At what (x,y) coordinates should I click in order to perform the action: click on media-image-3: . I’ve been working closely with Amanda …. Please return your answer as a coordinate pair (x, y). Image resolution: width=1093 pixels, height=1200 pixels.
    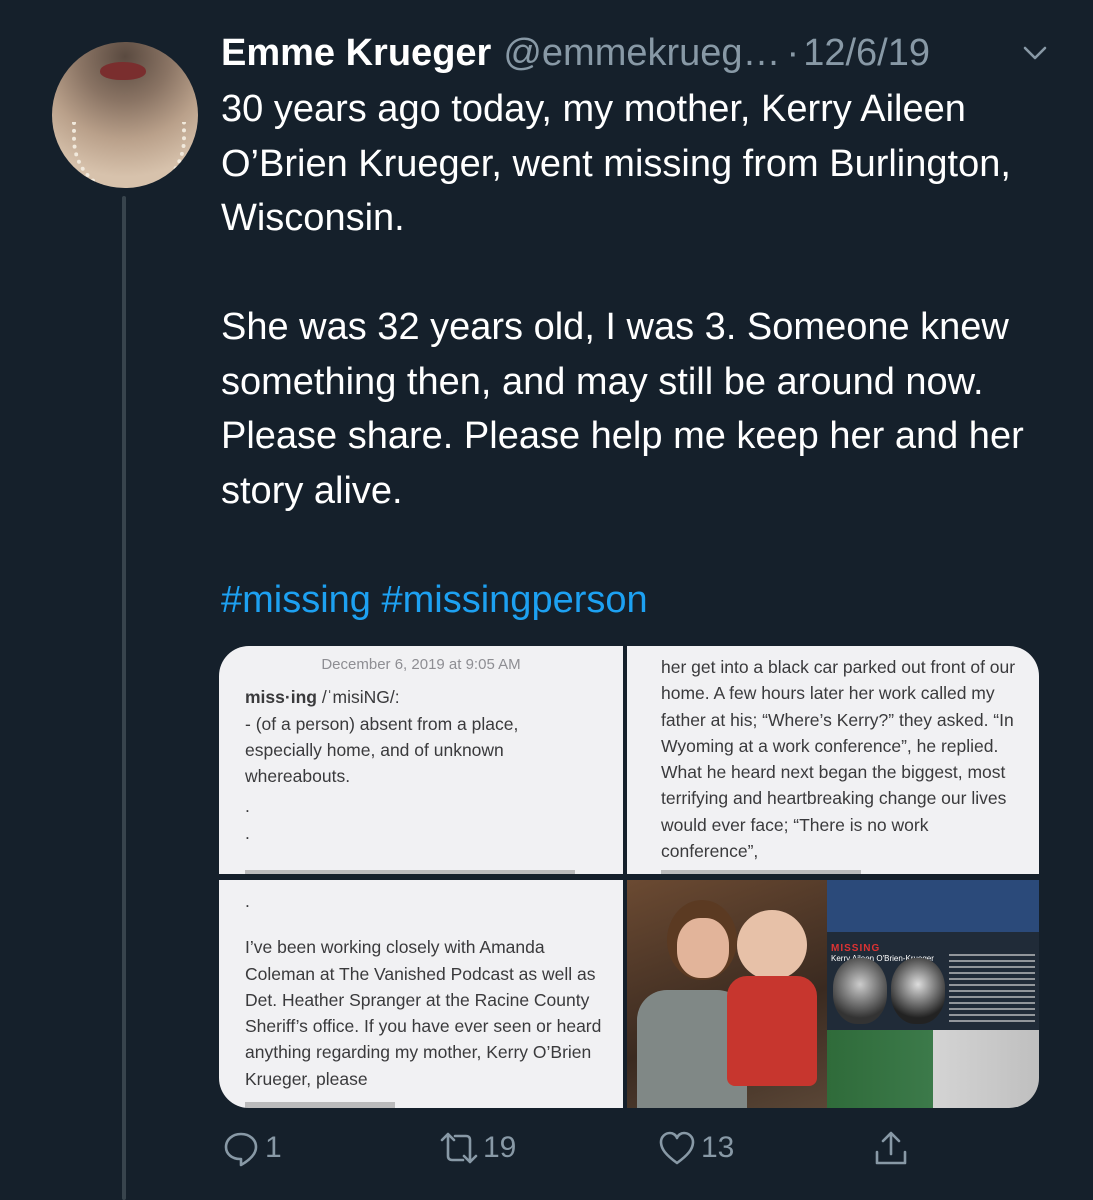
    Looking at the image, I should click on (421, 994).